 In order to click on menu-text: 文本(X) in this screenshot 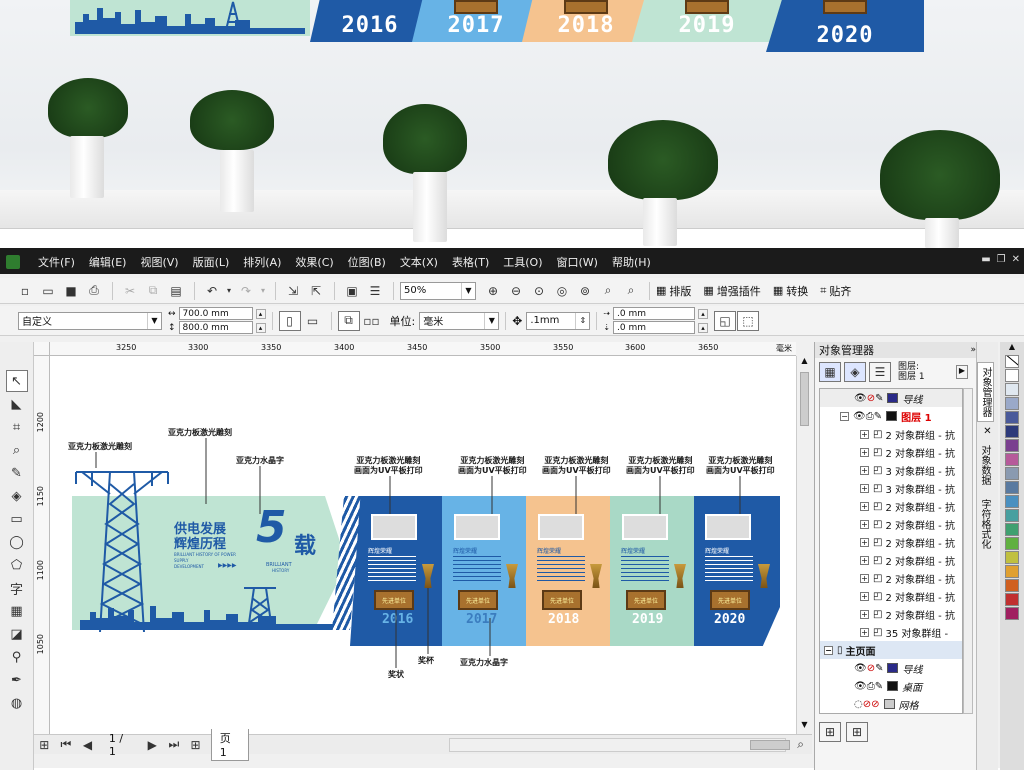, I will do `click(419, 262)`.